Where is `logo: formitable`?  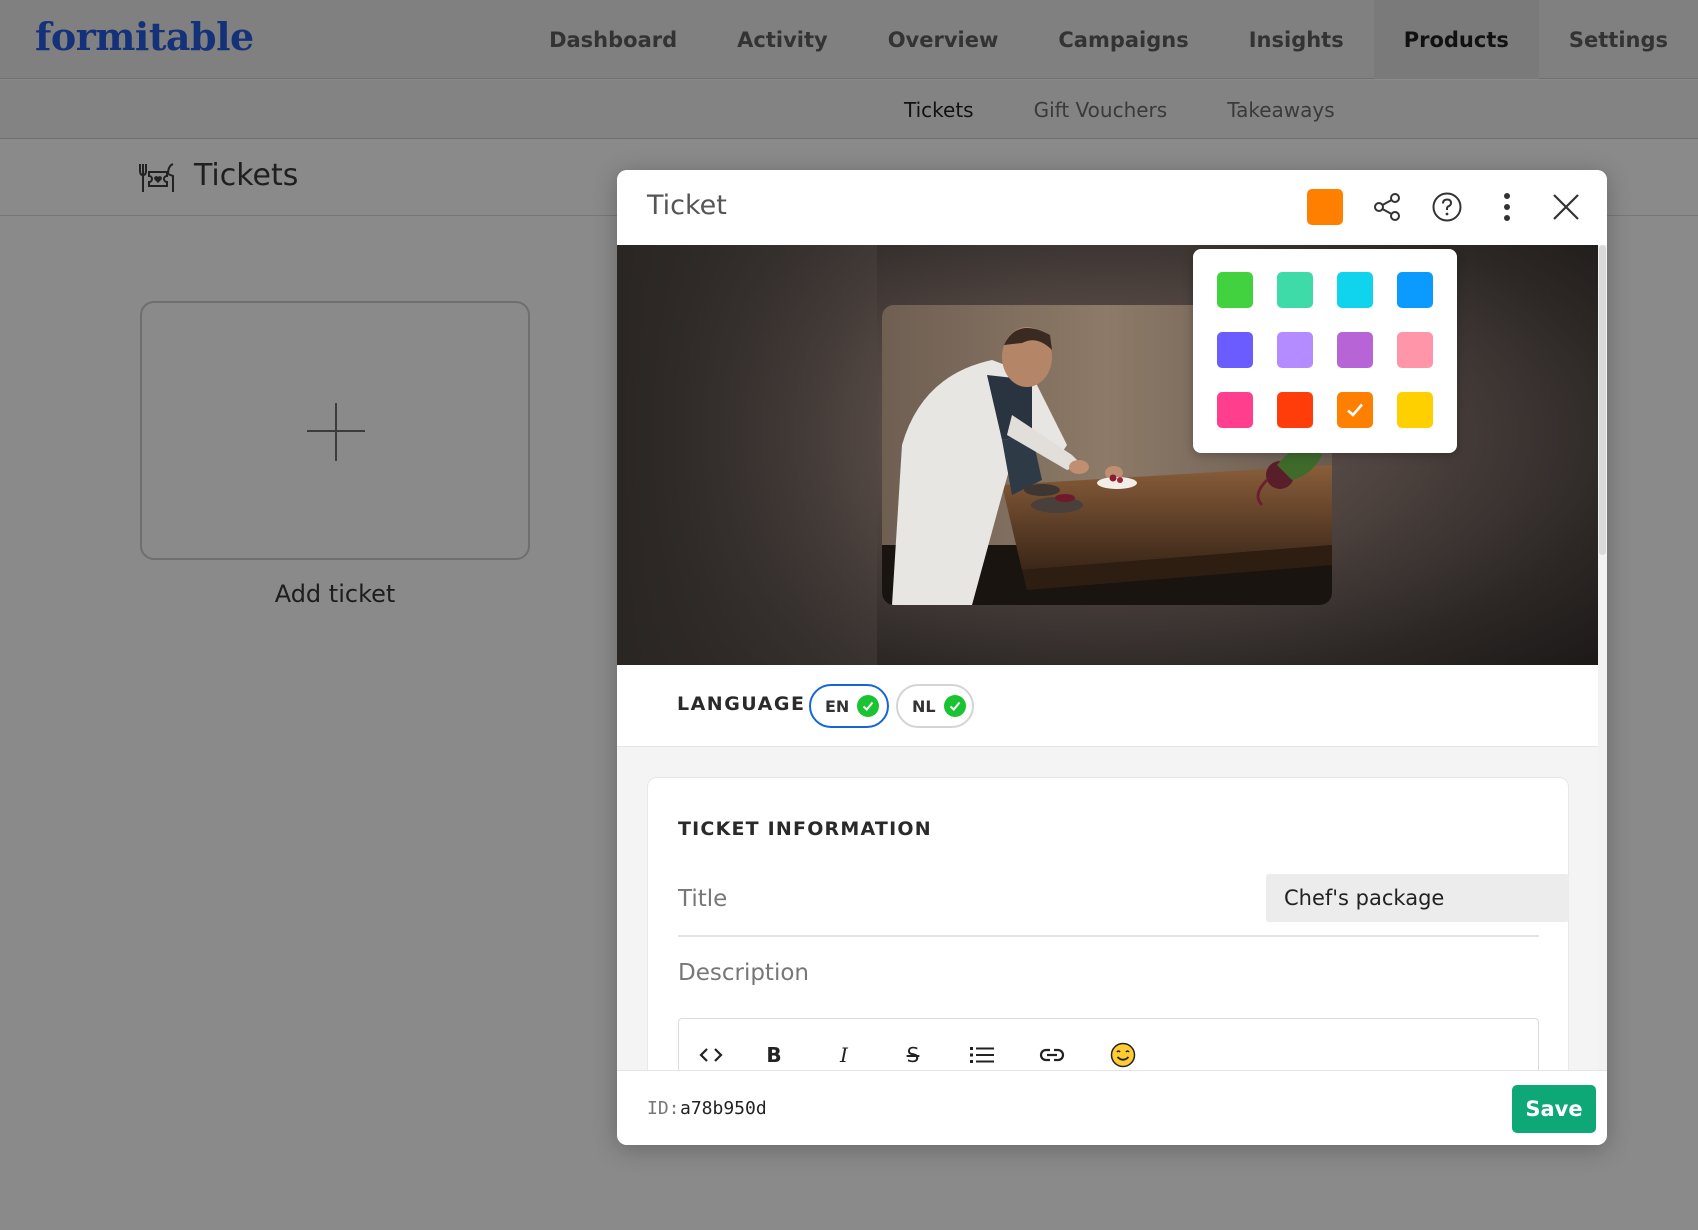
logo: formitable is located at coordinates (144, 36).